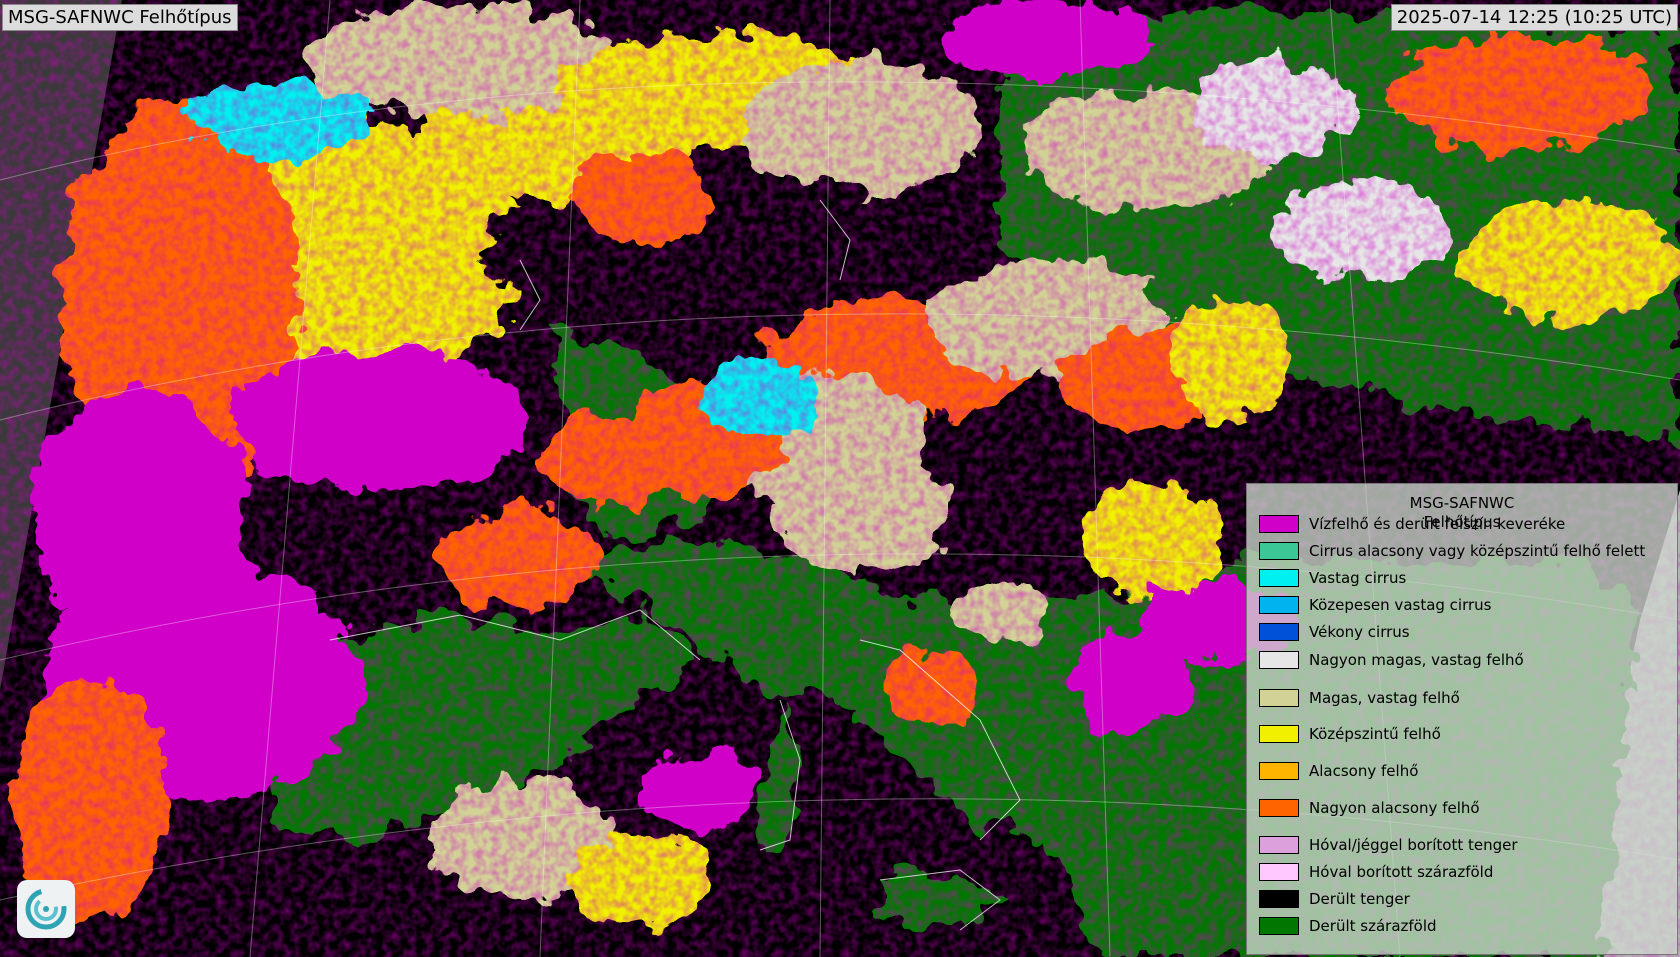 The height and width of the screenshot is (957, 1680). What do you see at coordinates (1437, 524) in the screenshot?
I see `legend-label: Vízfelhő és derült felszín keveréke` at bounding box center [1437, 524].